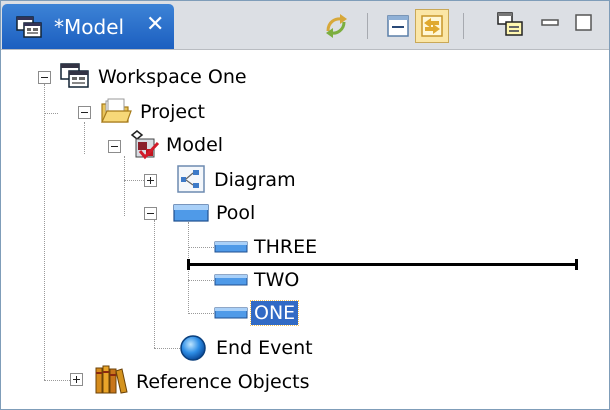 The height and width of the screenshot is (410, 610). What do you see at coordinates (145, 145) in the screenshot?
I see `model-icon` at bounding box center [145, 145].